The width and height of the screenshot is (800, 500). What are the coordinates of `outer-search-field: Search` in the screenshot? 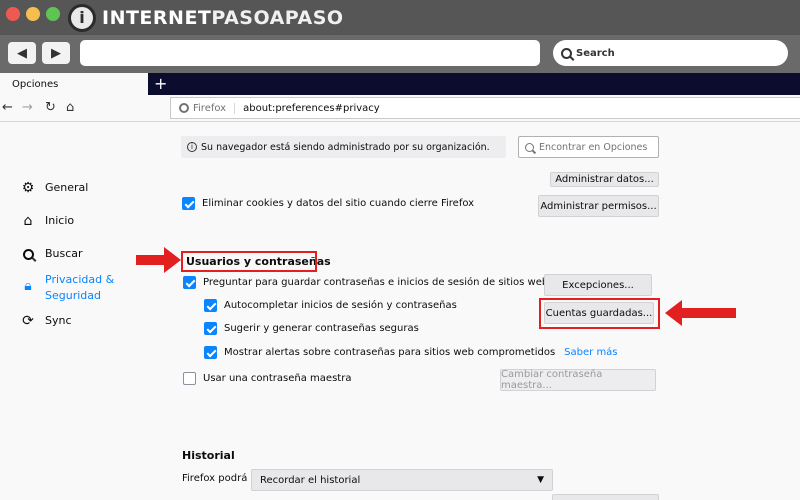 It's located at (670, 53).